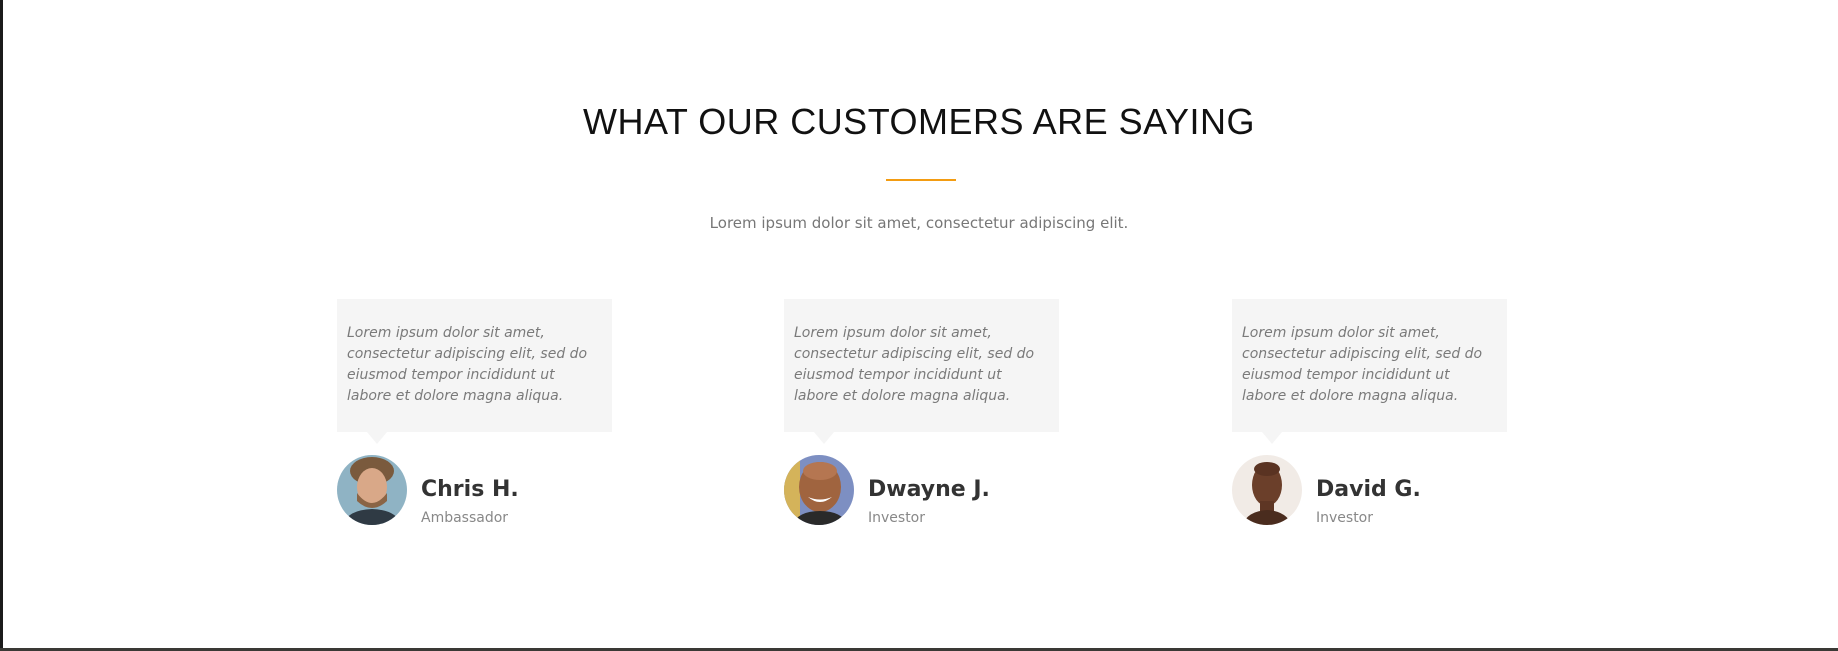 The image size is (1838, 651). What do you see at coordinates (929, 489) in the screenshot?
I see `author-name: Dwayne J.` at bounding box center [929, 489].